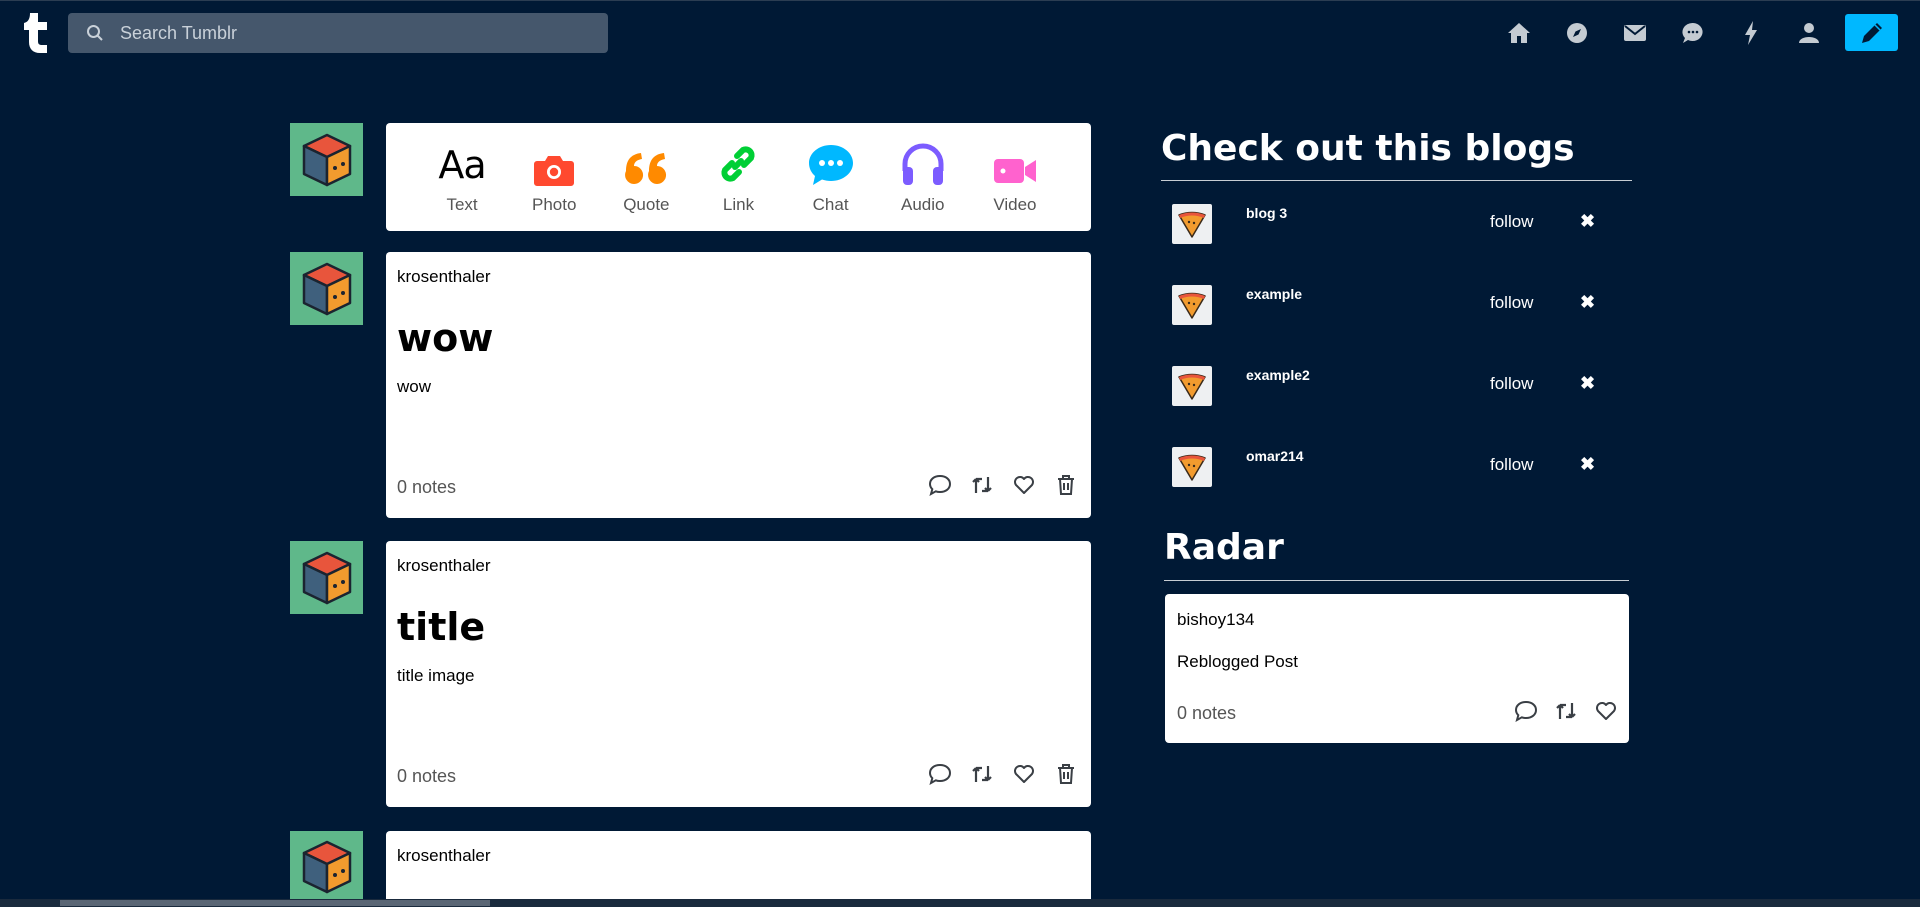  Describe the element at coordinates (1871, 32) in the screenshot. I see `compose-button` at that location.